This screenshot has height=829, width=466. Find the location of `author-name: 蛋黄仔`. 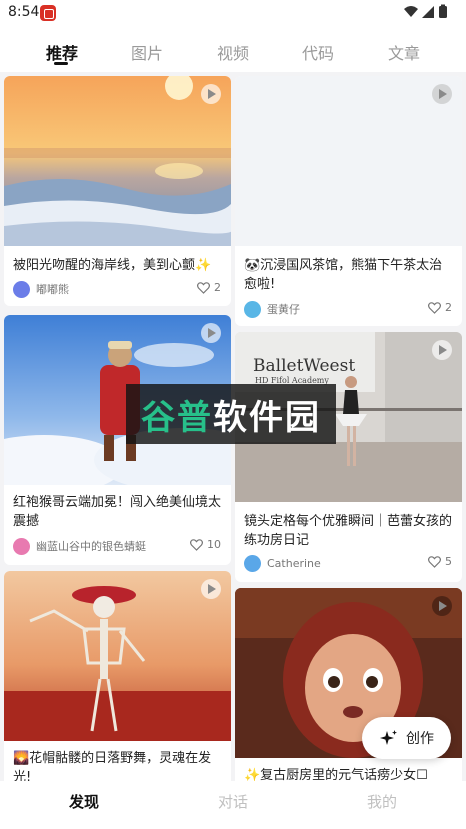

author-name: 蛋黄仔 is located at coordinates (283, 309).